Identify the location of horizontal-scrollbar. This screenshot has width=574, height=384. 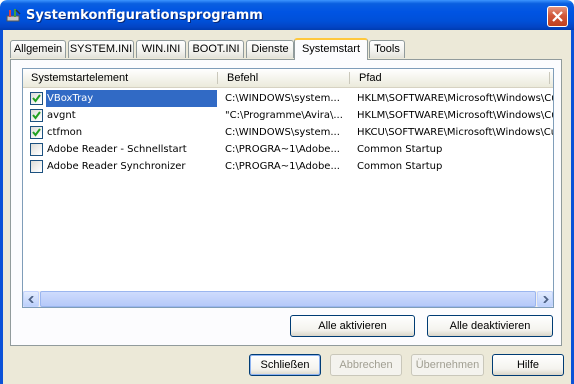
(288, 299).